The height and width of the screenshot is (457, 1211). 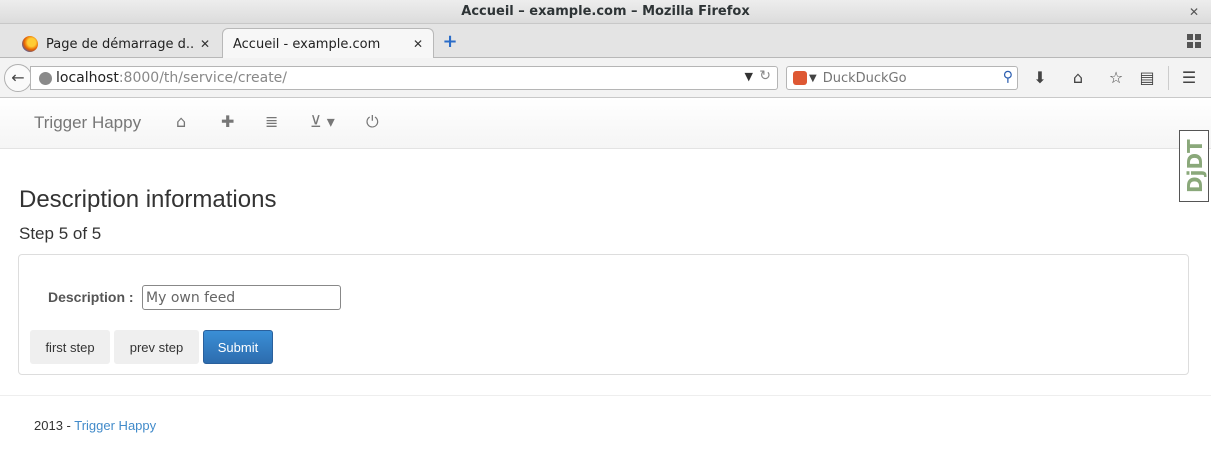 I want to click on download-icon: ⬇, so click(x=1040, y=78).